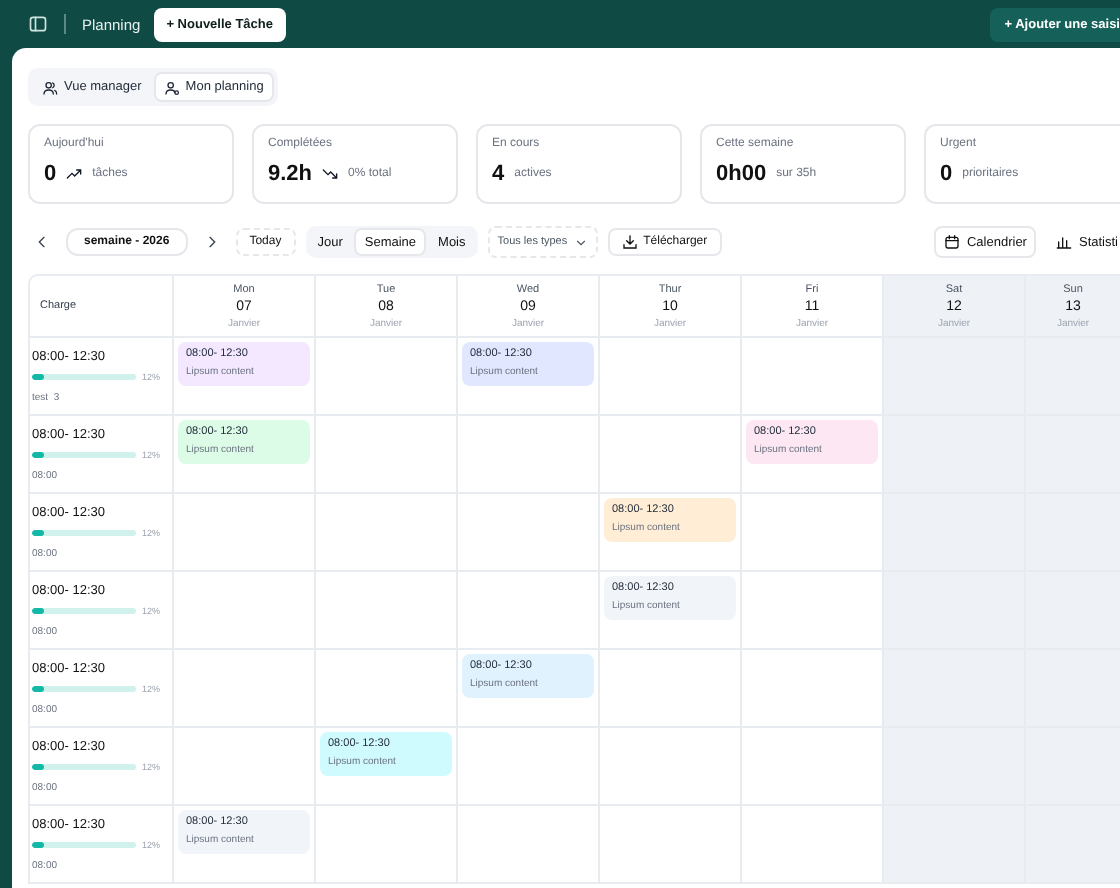 The width and height of the screenshot is (1120, 888). I want to click on user-icon, so click(171, 87).